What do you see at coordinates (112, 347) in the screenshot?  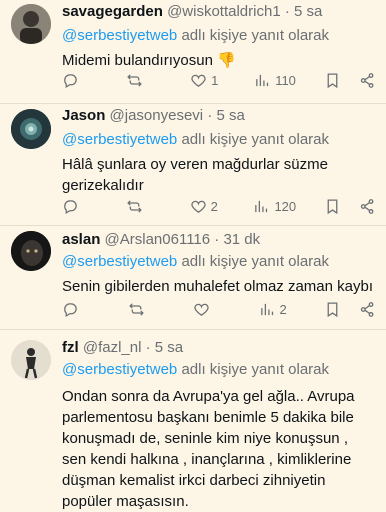 I see `user-handle: @fazl_nl` at bounding box center [112, 347].